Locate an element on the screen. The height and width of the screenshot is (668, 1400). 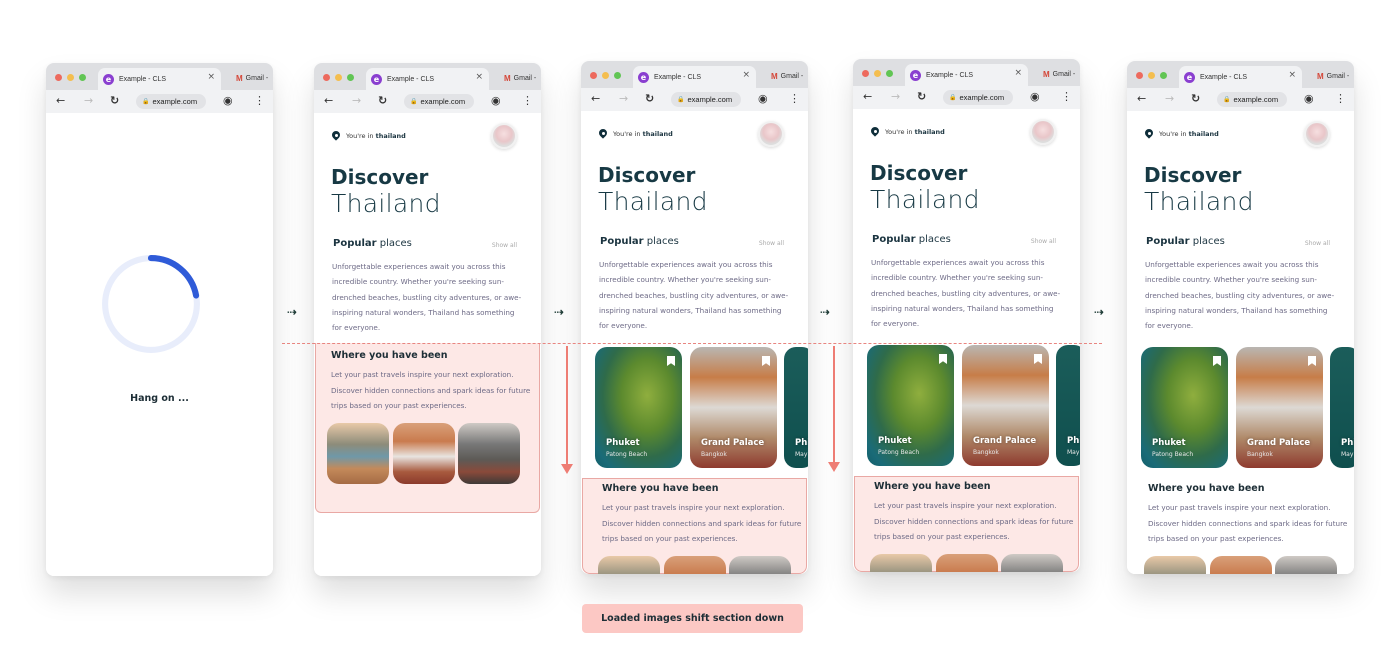
popular-rest: places is located at coordinates (934, 239).